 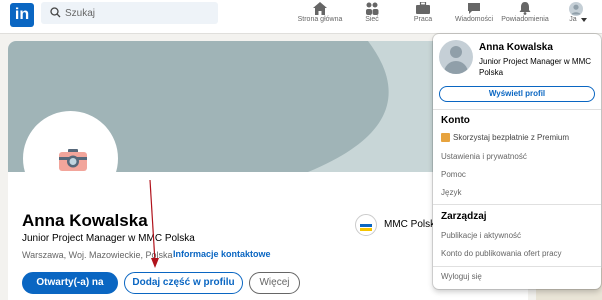 I want to click on nav-network-label: Sieć, so click(x=372, y=19).